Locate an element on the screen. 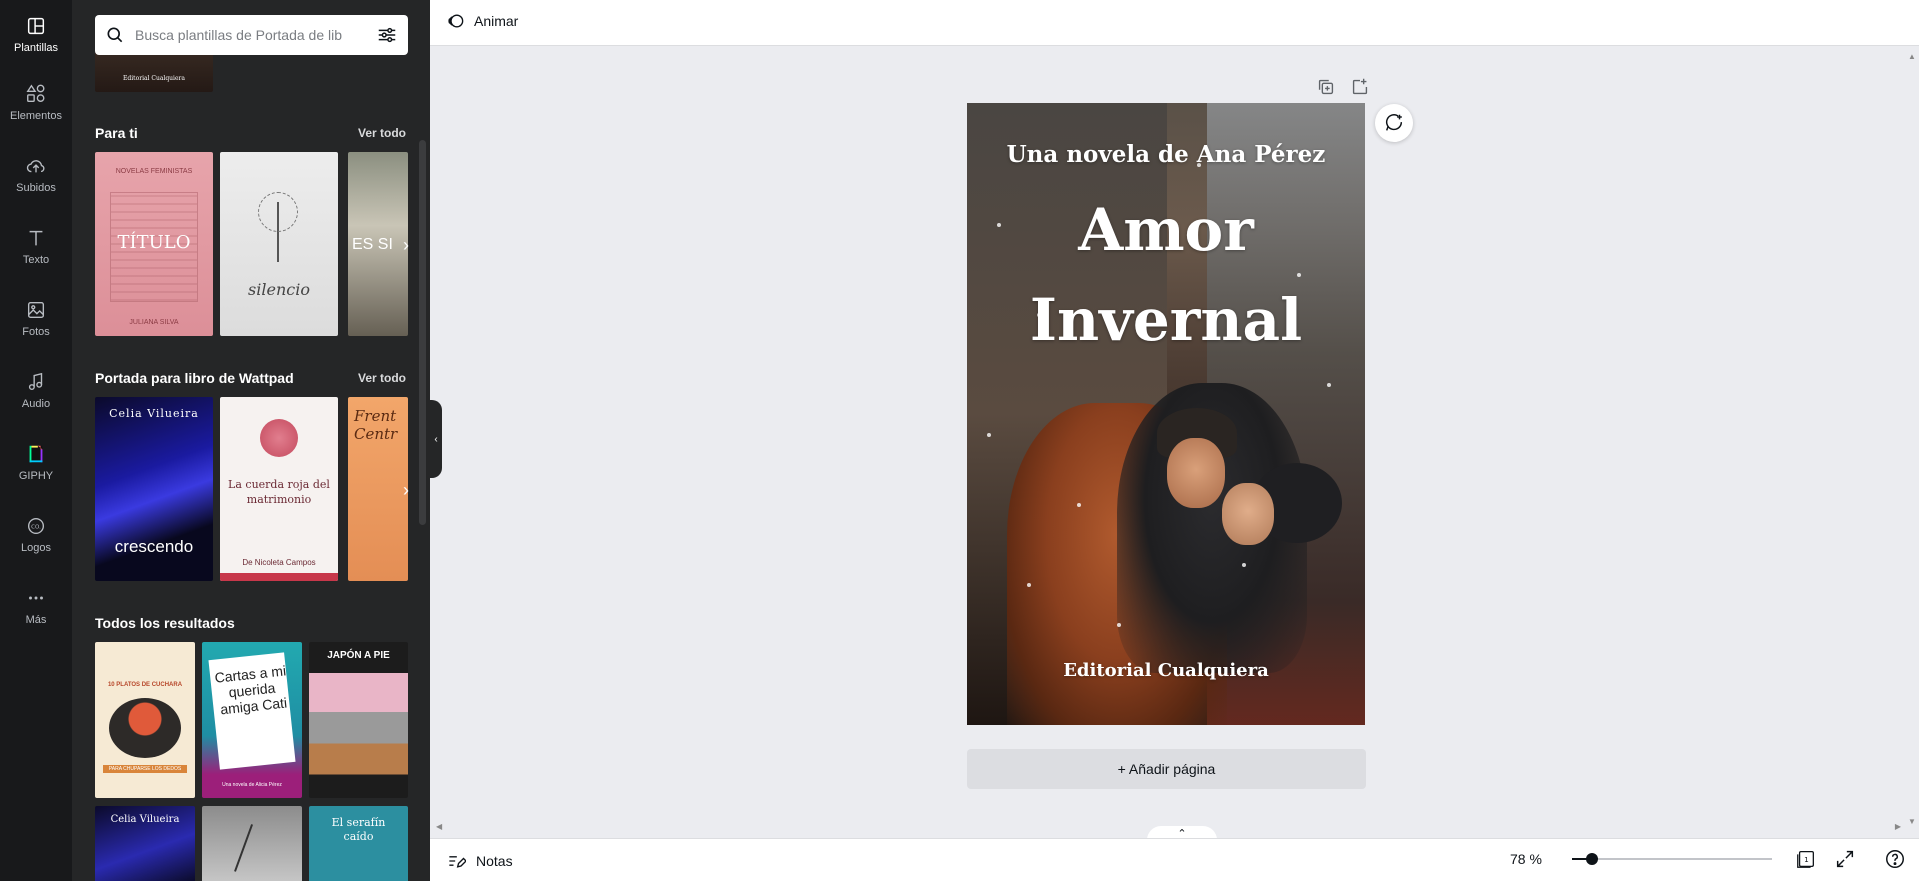  rail-label: Más is located at coordinates (36, 619).